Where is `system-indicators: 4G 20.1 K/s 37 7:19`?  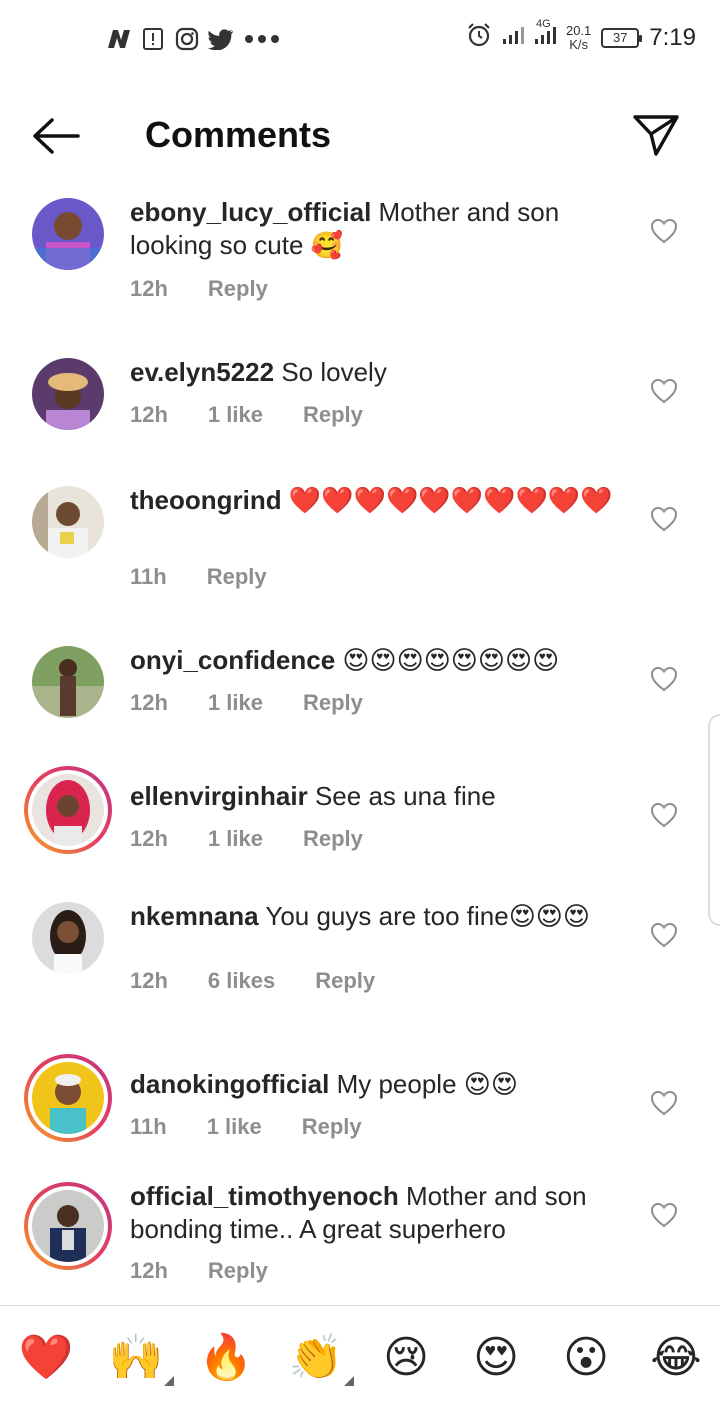 system-indicators: 4G 20.1 K/s 37 7:19 is located at coordinates (581, 35).